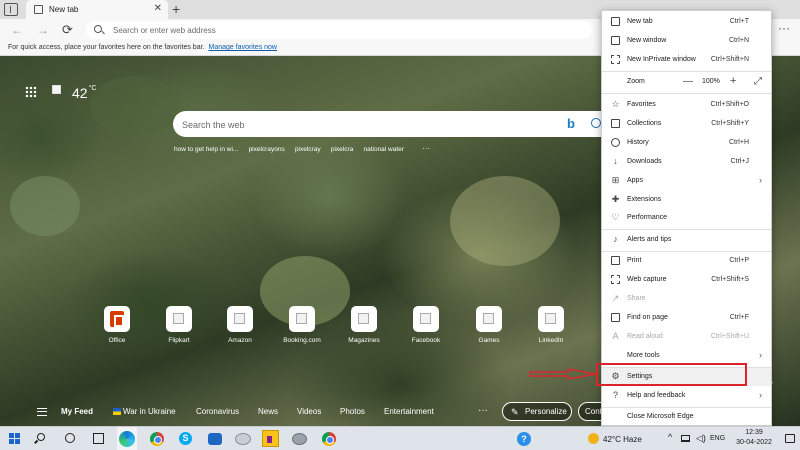 This screenshot has height=450, width=800. Describe the element at coordinates (426, 148) in the screenshot. I see `trending-more-icon: ···` at that location.